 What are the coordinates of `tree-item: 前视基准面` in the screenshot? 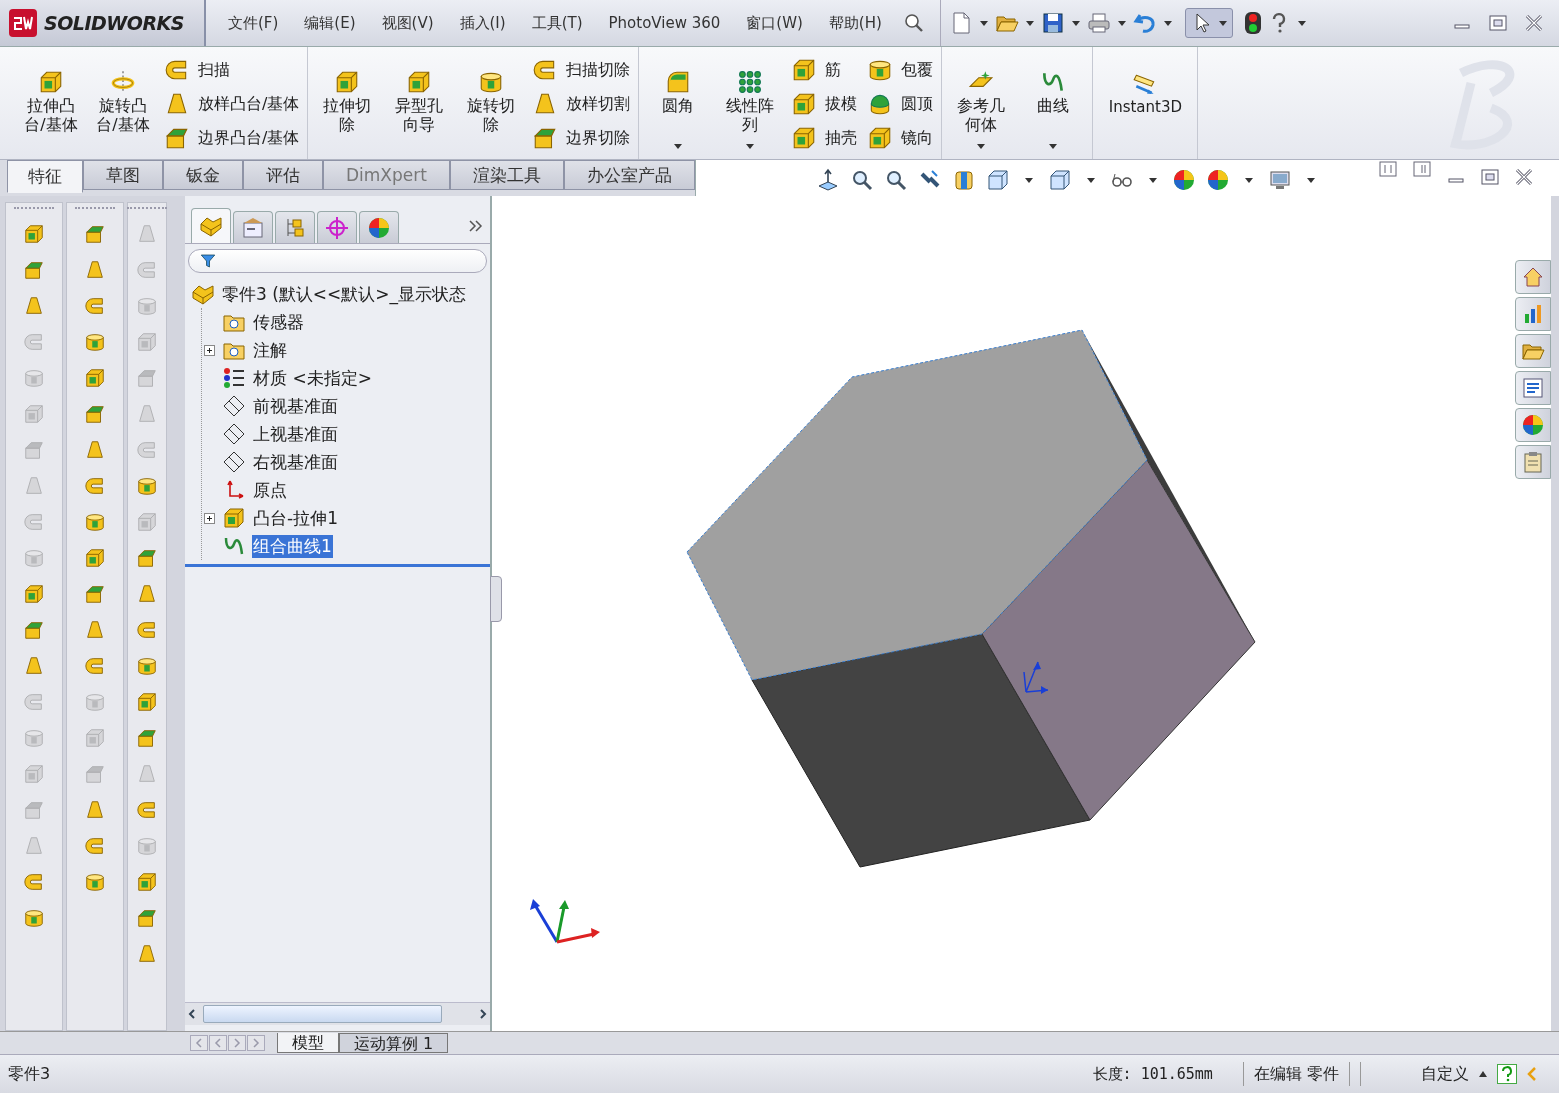 It's located at (295, 406).